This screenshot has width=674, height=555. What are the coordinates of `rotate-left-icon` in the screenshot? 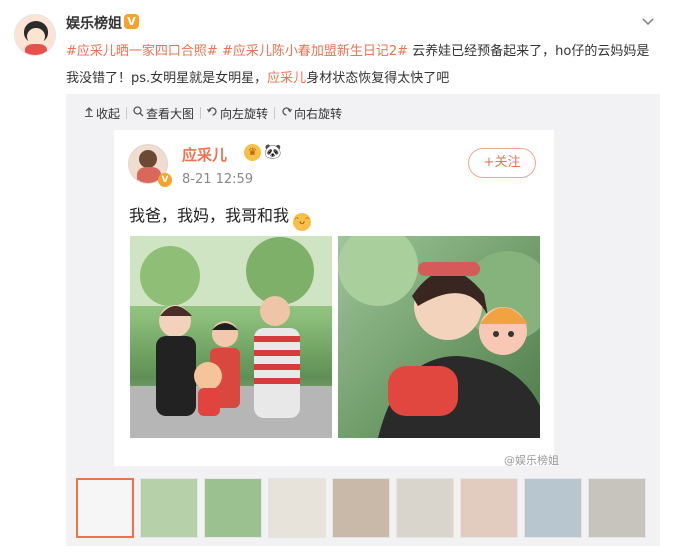 It's located at (212, 113).